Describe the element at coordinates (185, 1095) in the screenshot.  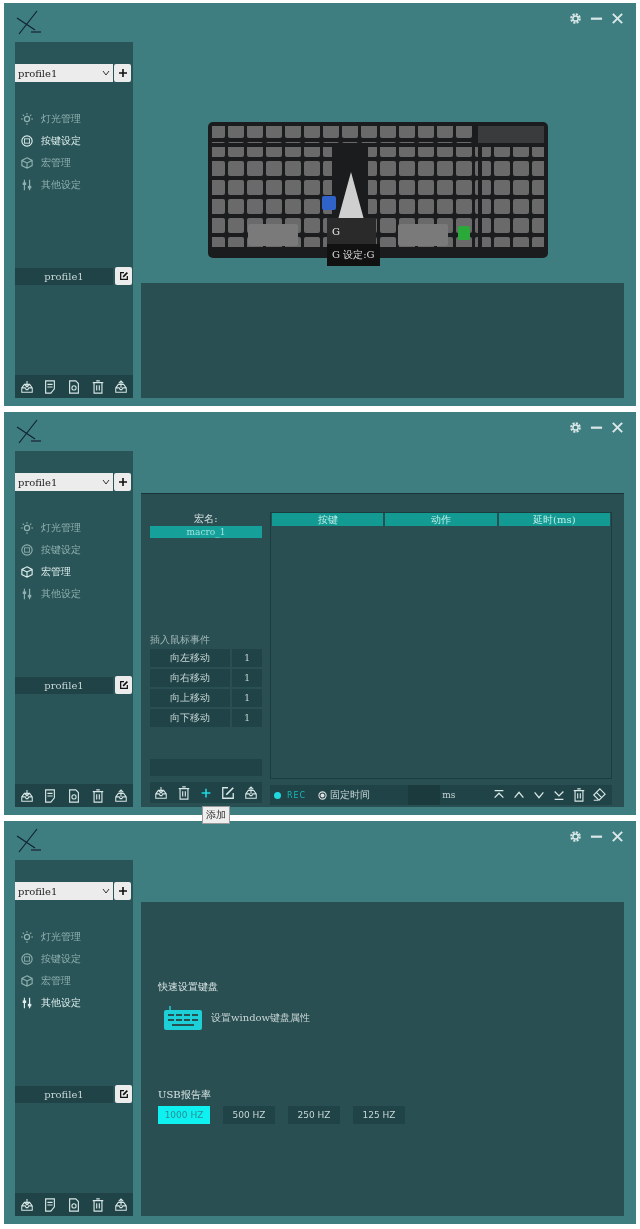
I see `section-title: USB报告率` at that location.